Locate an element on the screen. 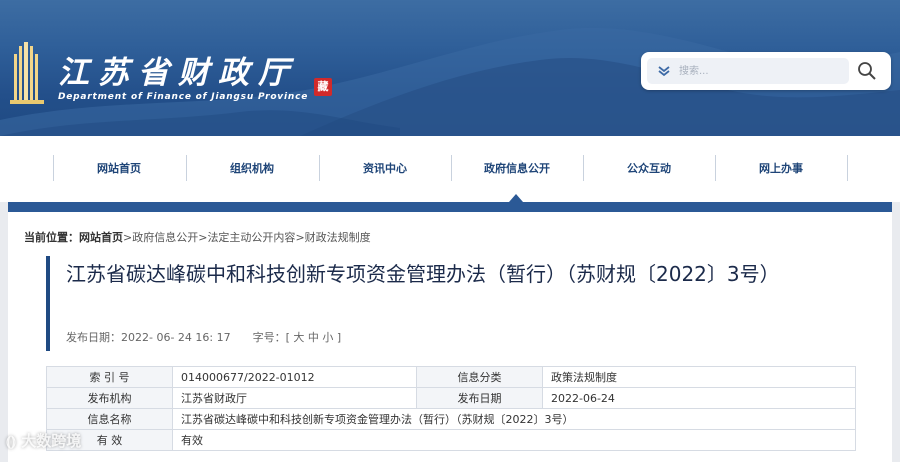 The image size is (900, 462). watermark-text: 大数跨境 is located at coordinates (51, 441).